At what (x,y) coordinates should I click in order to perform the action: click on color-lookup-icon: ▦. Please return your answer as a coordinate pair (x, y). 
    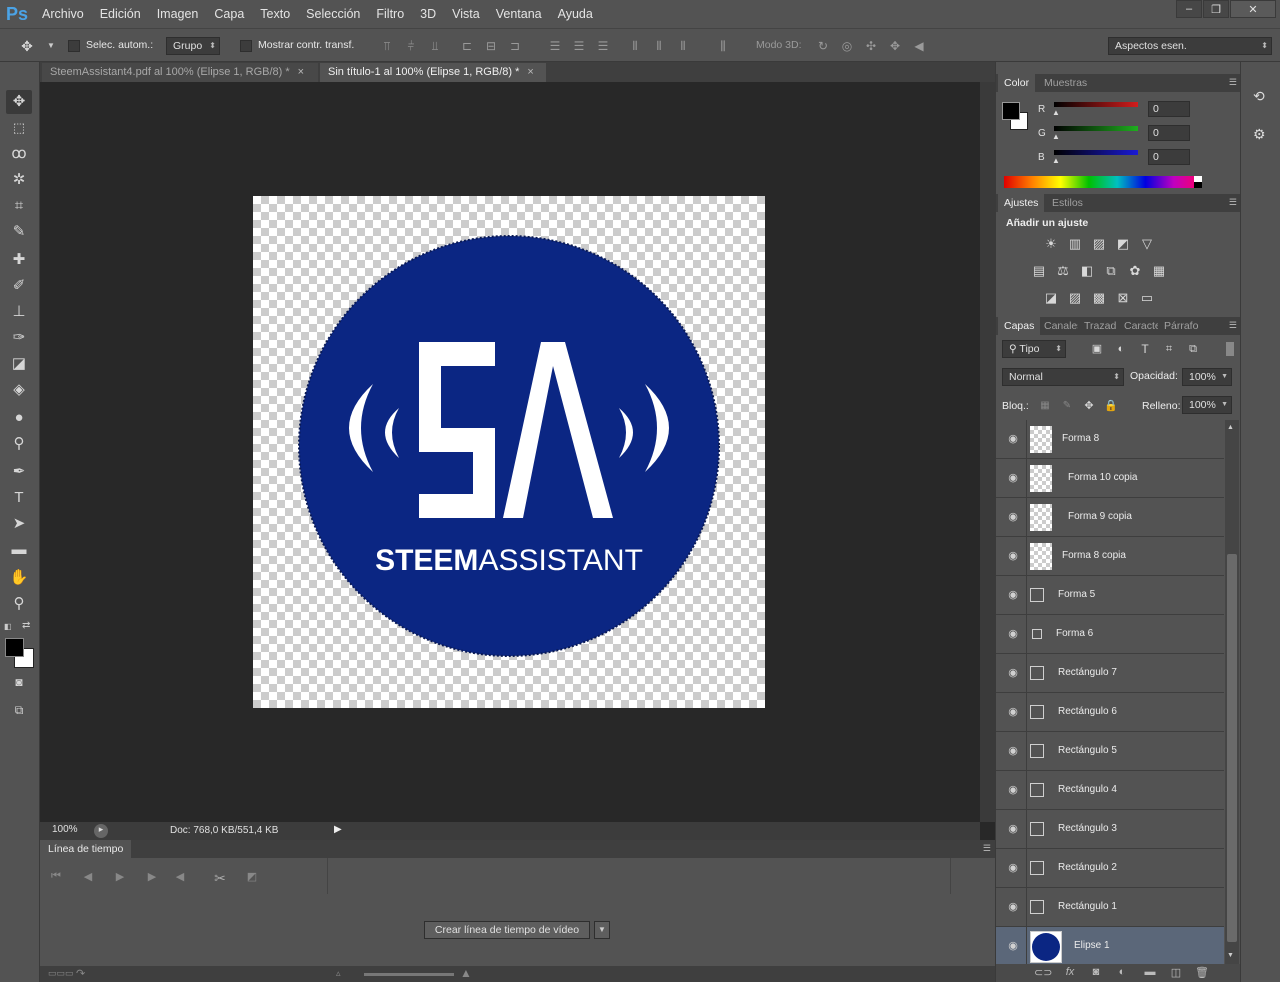
    Looking at the image, I should click on (1159, 271).